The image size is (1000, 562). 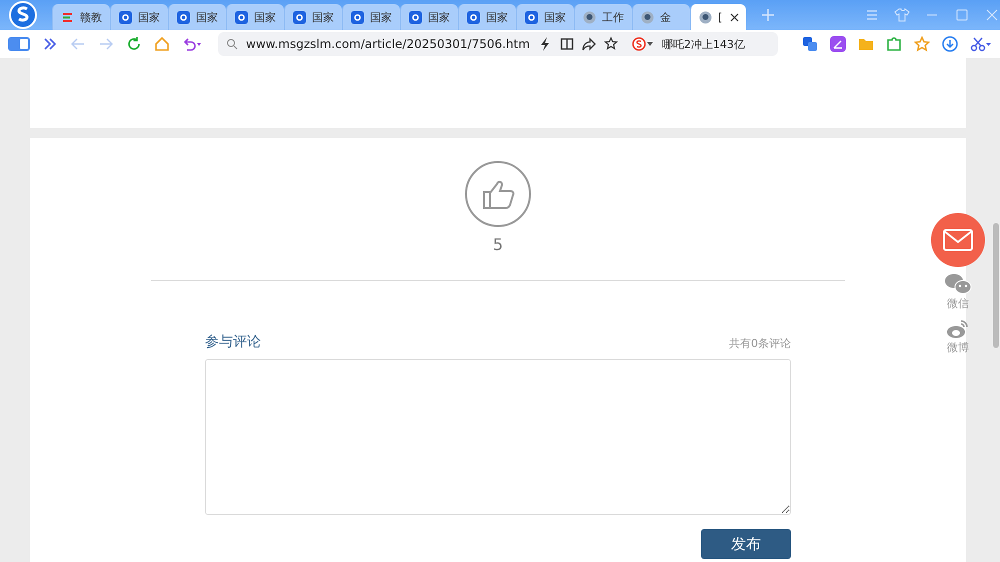 I want to click on star-icon, so click(x=922, y=44).